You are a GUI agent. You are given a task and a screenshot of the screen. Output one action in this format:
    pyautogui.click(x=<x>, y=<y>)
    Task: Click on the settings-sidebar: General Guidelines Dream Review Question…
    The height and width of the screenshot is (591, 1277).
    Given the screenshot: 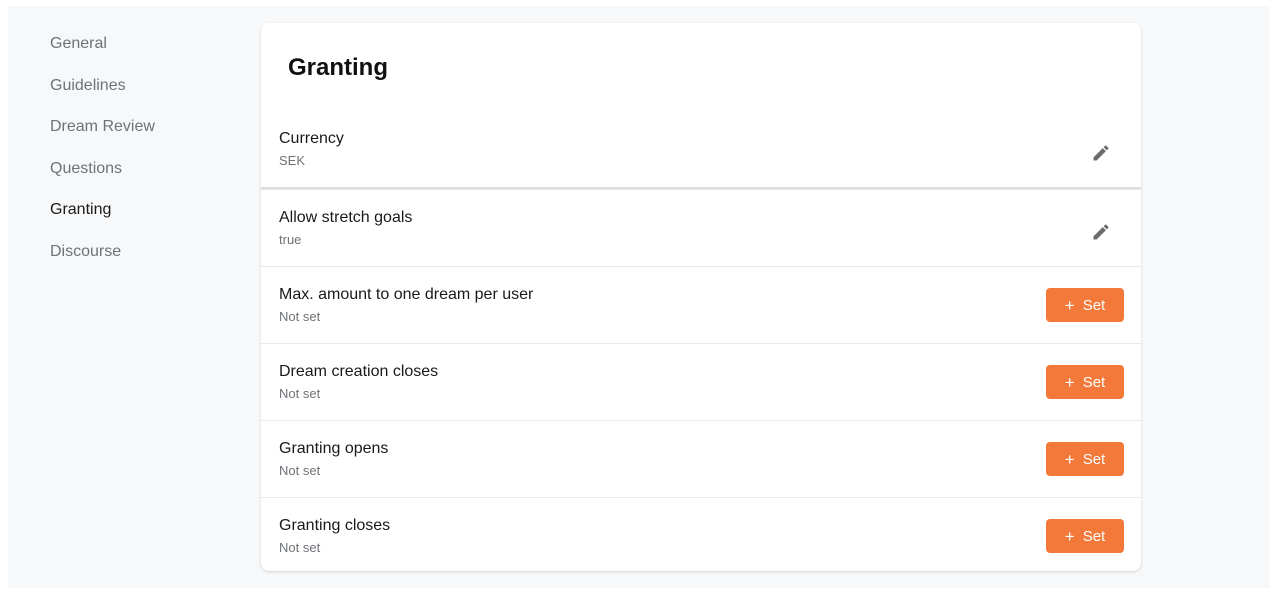 What is the action you would take?
    pyautogui.click(x=150, y=159)
    